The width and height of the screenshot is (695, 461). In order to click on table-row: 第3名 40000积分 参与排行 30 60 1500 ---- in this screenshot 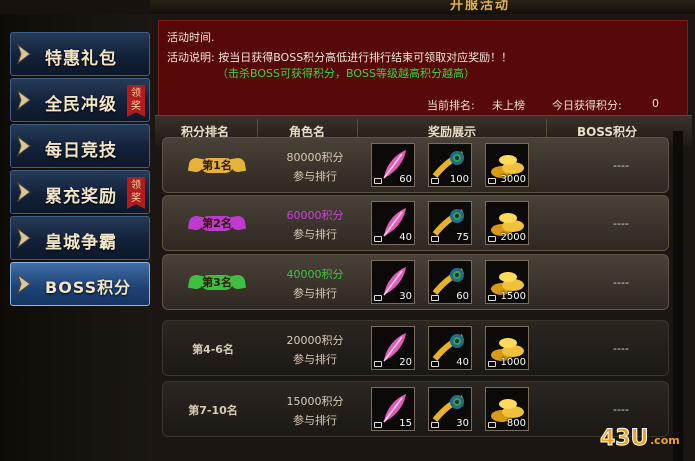, I will do `click(415, 282)`.